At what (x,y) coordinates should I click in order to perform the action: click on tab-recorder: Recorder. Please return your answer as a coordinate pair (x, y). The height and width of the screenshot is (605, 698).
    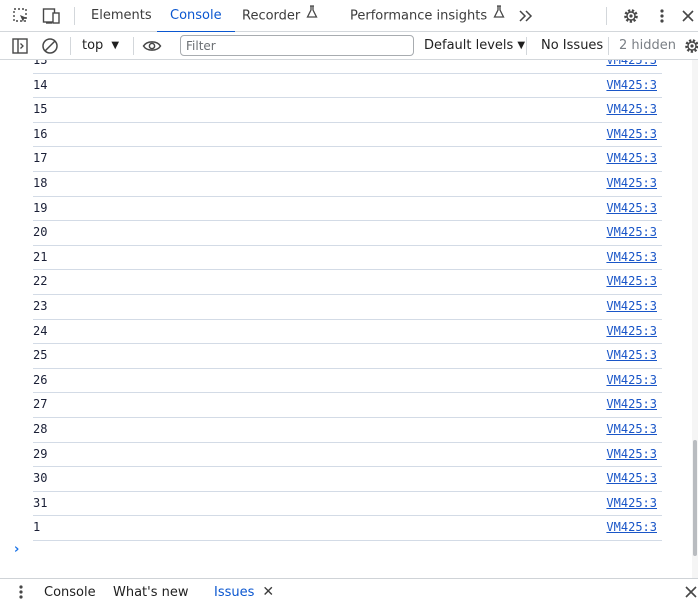
    Looking at the image, I should click on (280, 16).